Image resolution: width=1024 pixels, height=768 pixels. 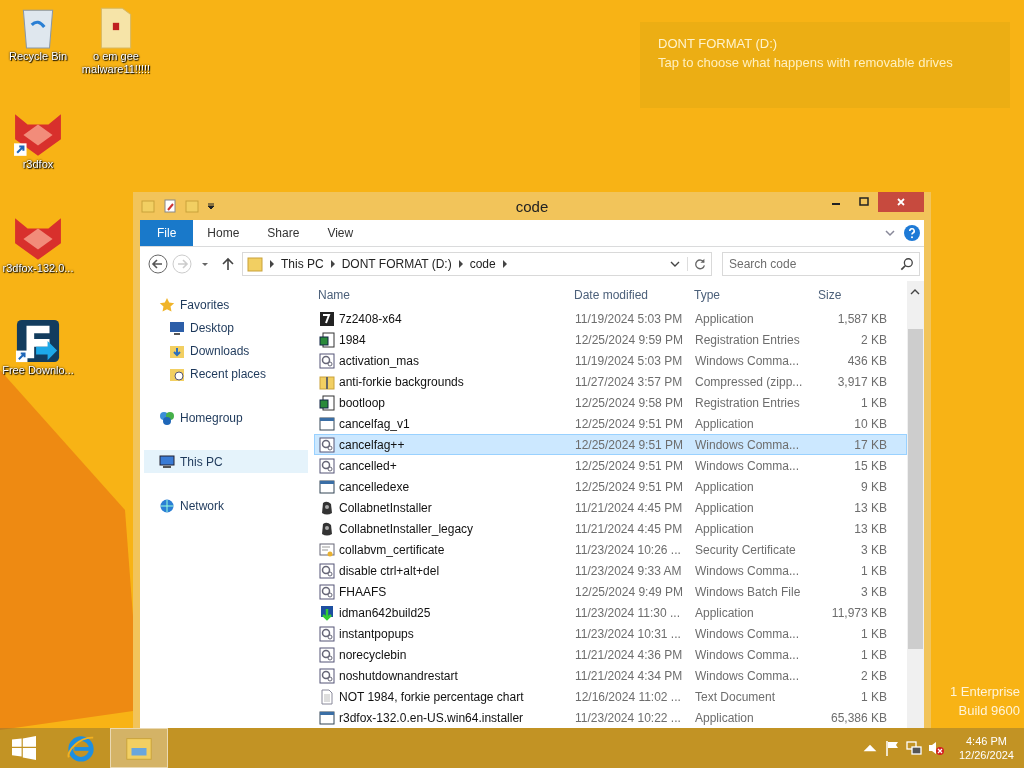 I want to click on navigation-item: This PC, so click(x=226, y=461).